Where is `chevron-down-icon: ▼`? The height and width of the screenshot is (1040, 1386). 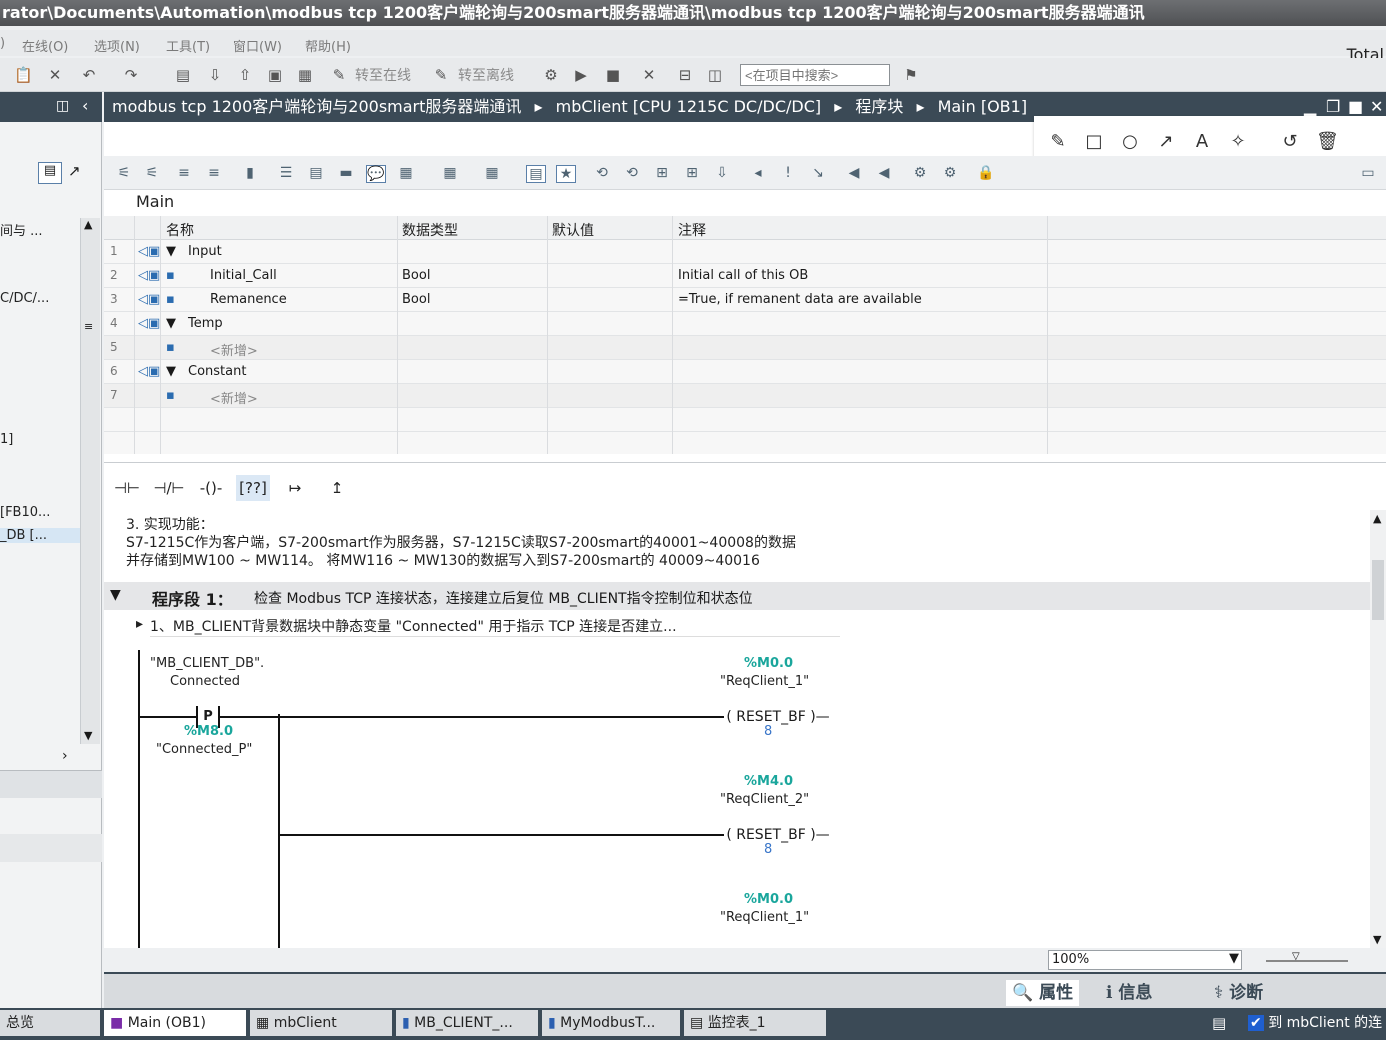 chevron-down-icon: ▼ is located at coordinates (1234, 958).